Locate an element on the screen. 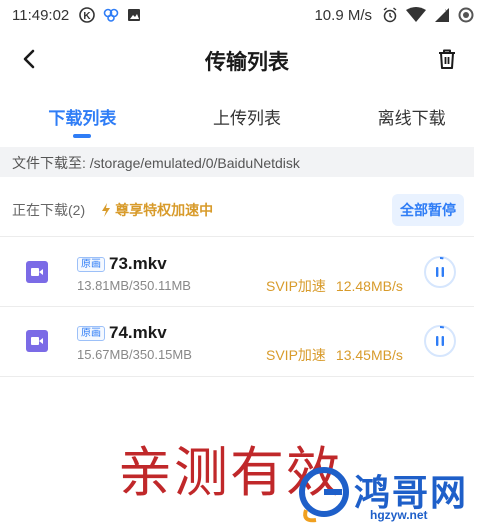 The image size is (494, 531). speed-info: SVIP加速 12.48MB/s is located at coordinates (334, 286).